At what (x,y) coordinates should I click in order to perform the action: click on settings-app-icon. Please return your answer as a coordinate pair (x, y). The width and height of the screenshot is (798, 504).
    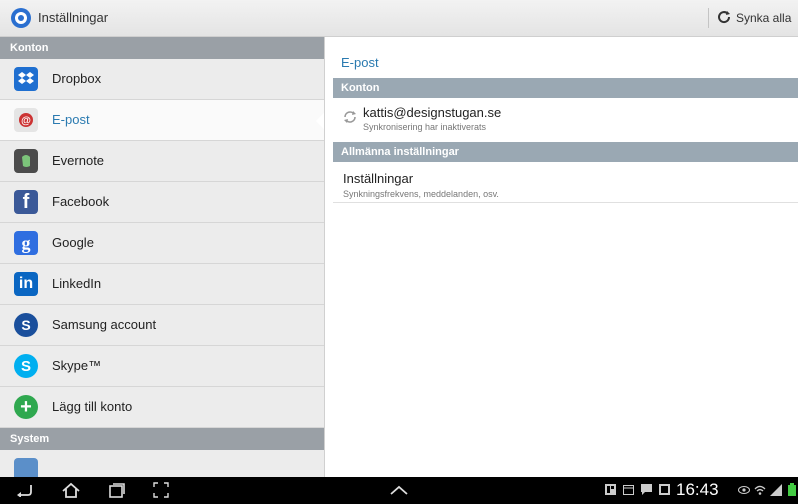
    Looking at the image, I should click on (21, 18).